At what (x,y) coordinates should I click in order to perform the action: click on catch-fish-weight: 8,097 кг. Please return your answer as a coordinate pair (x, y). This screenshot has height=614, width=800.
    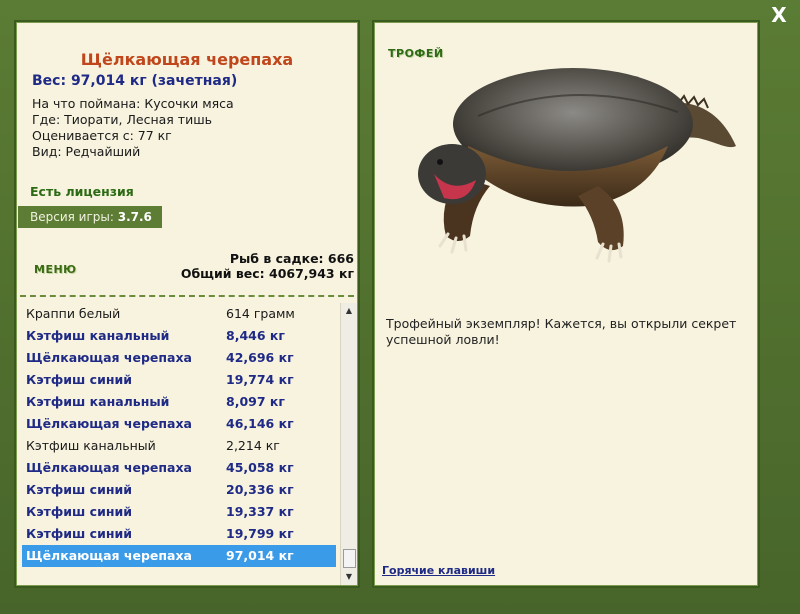
    Looking at the image, I should click on (255, 401).